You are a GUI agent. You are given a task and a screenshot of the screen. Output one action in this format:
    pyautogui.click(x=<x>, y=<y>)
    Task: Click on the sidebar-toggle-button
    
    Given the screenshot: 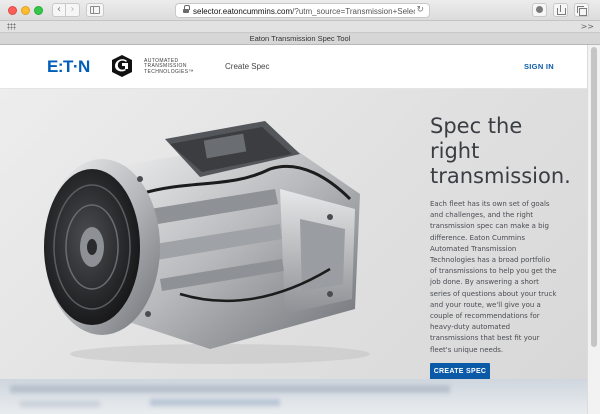 What is the action you would take?
    pyautogui.click(x=95, y=10)
    